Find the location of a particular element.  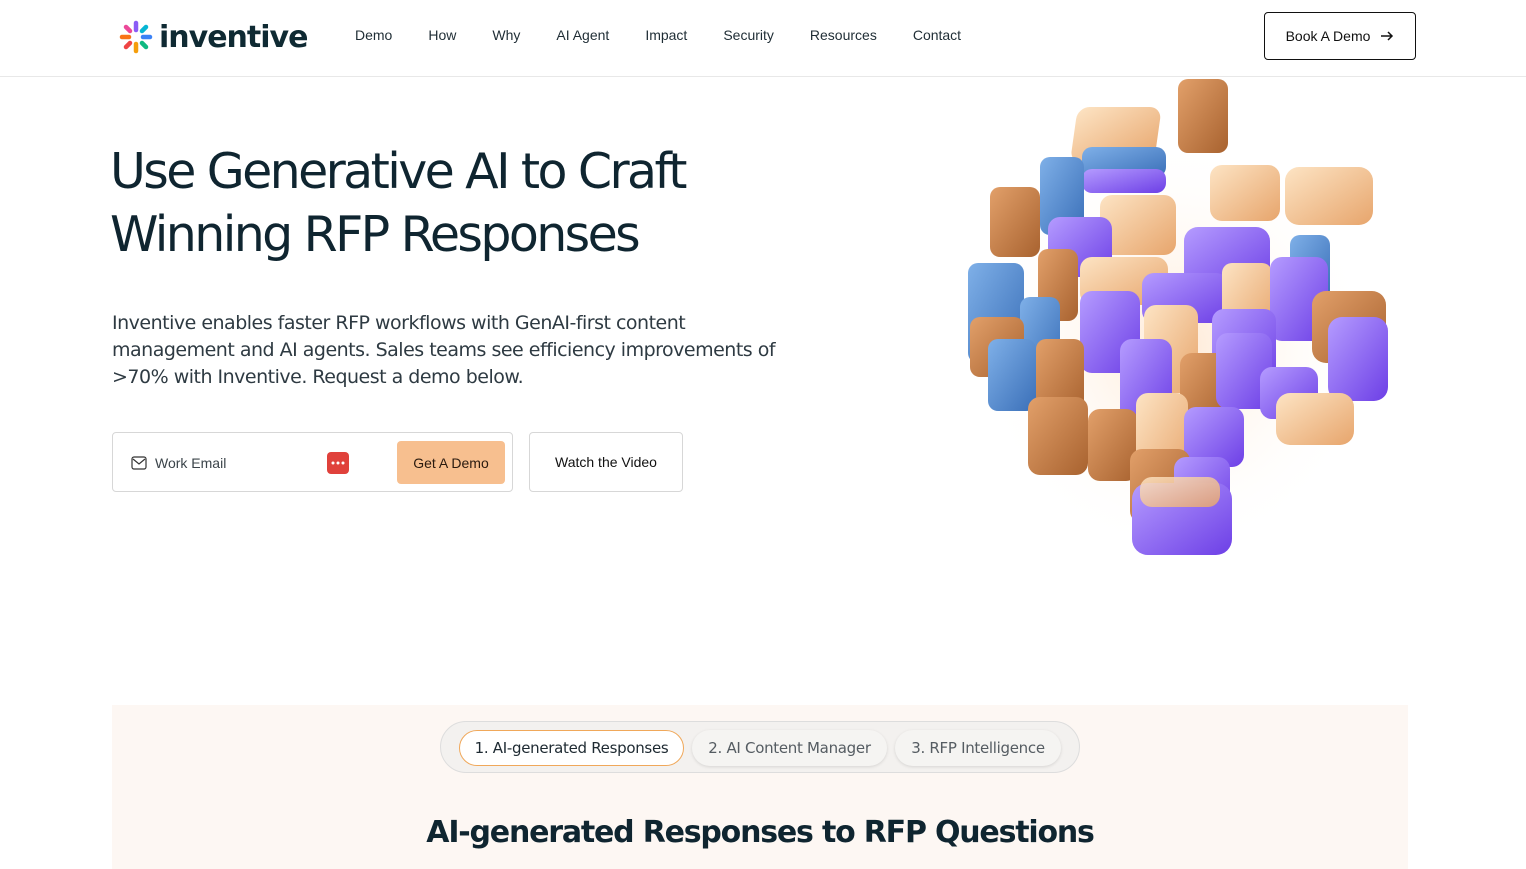

mail-icon is located at coordinates (139, 463).